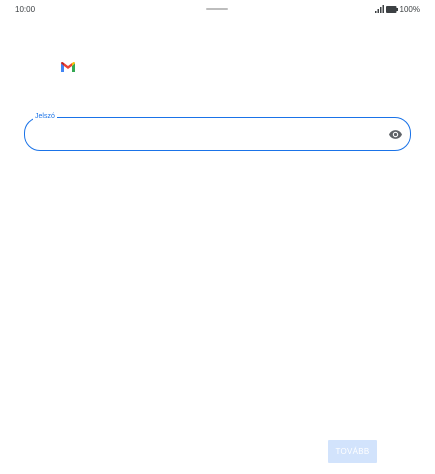 The height and width of the screenshot is (474, 435). What do you see at coordinates (352, 451) in the screenshot?
I see `next-button: TOVÁBB` at bounding box center [352, 451].